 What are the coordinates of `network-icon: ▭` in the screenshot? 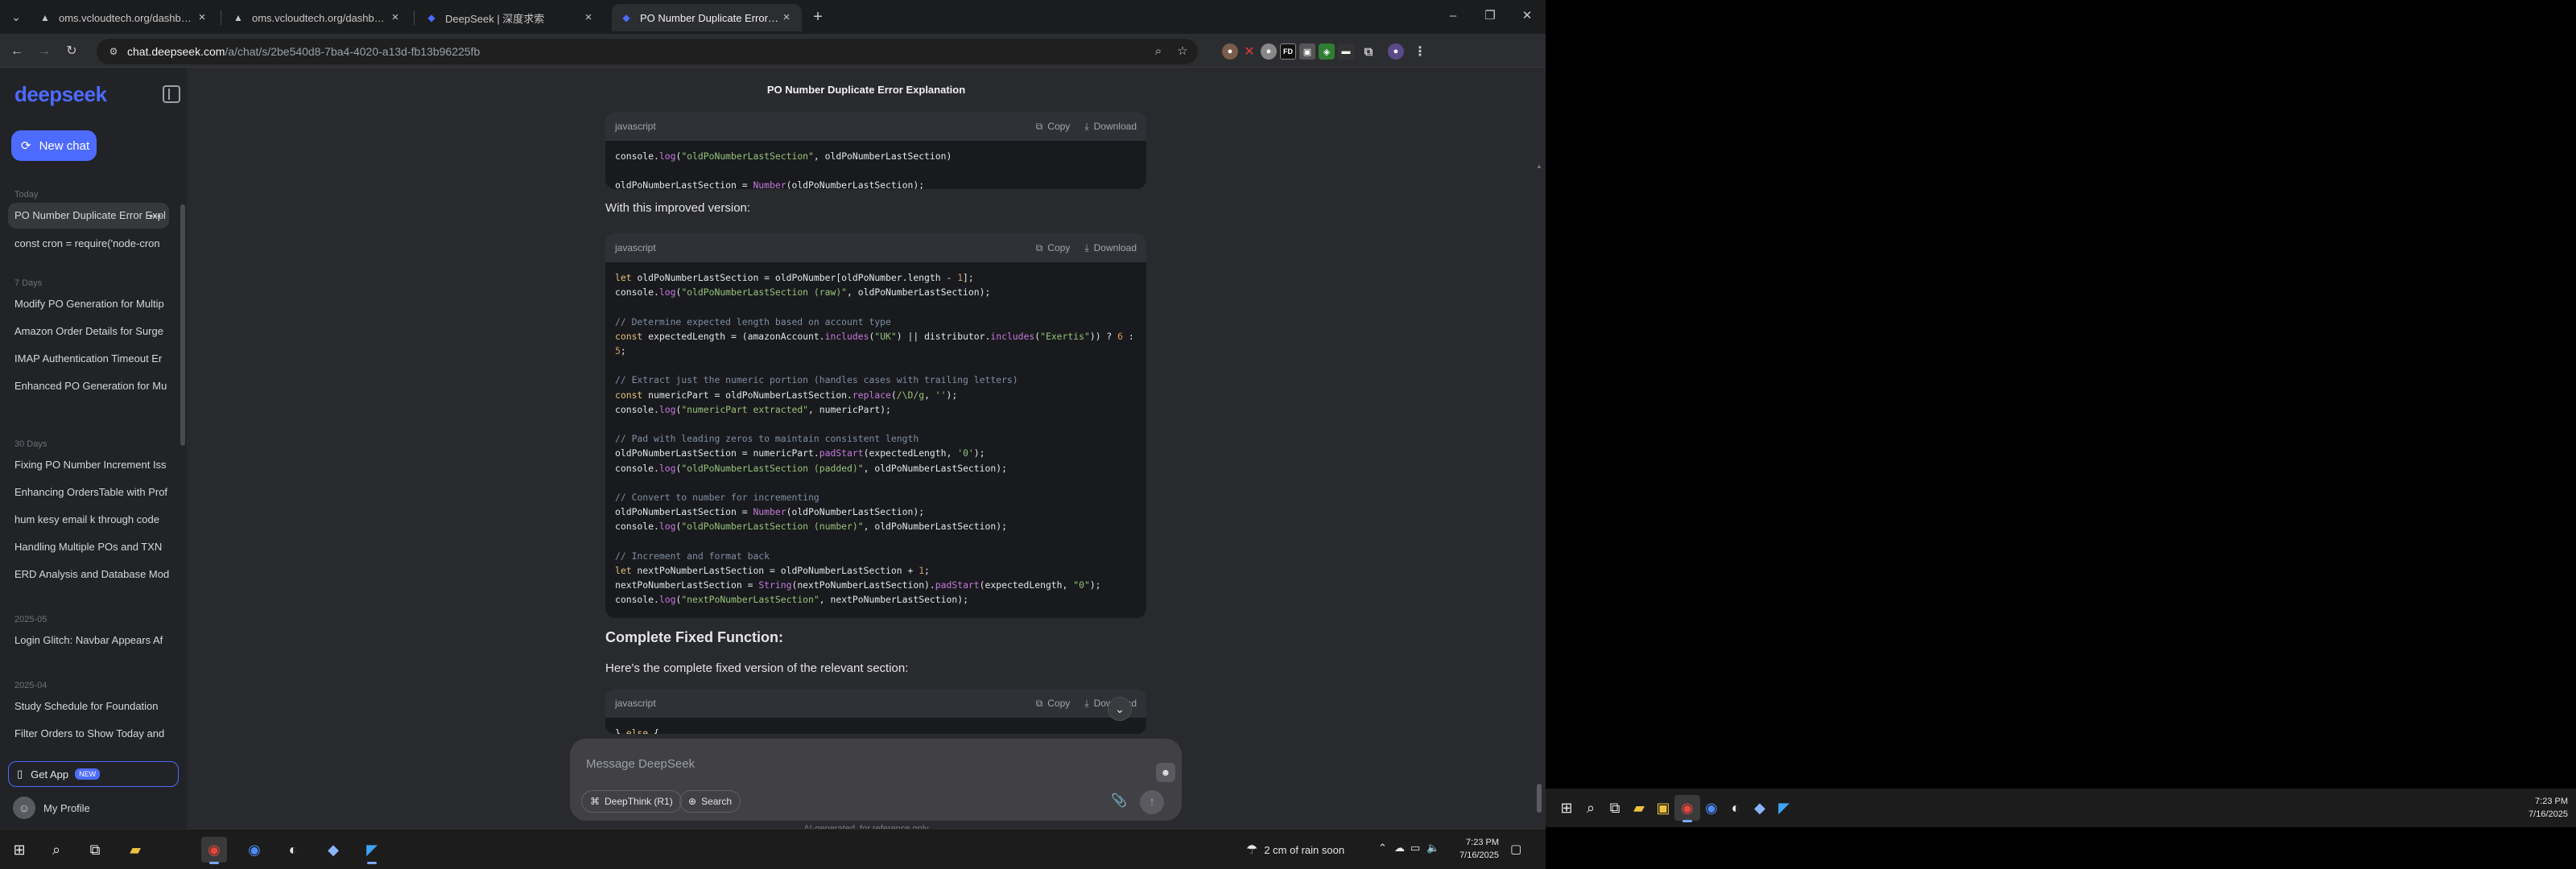 It's located at (1415, 848).